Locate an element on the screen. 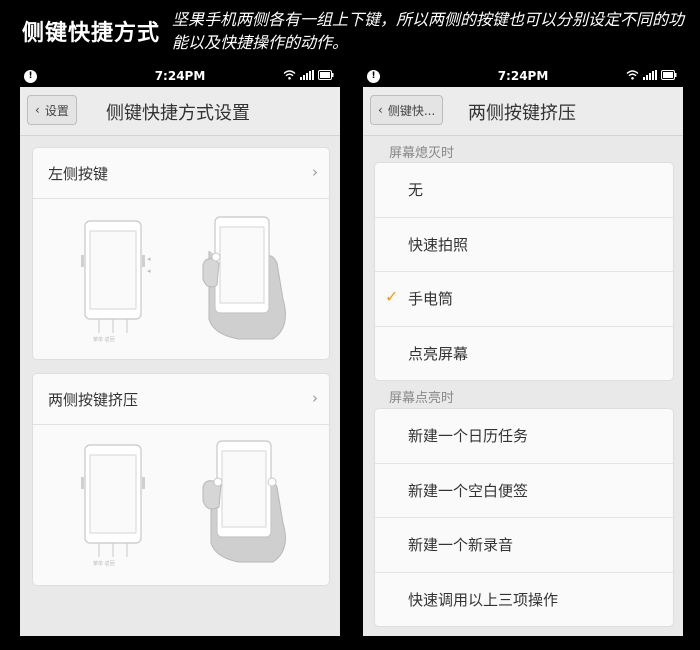 The width and height of the screenshot is (700, 650). page-title: 两侧按键挤压 is located at coordinates (522, 113).